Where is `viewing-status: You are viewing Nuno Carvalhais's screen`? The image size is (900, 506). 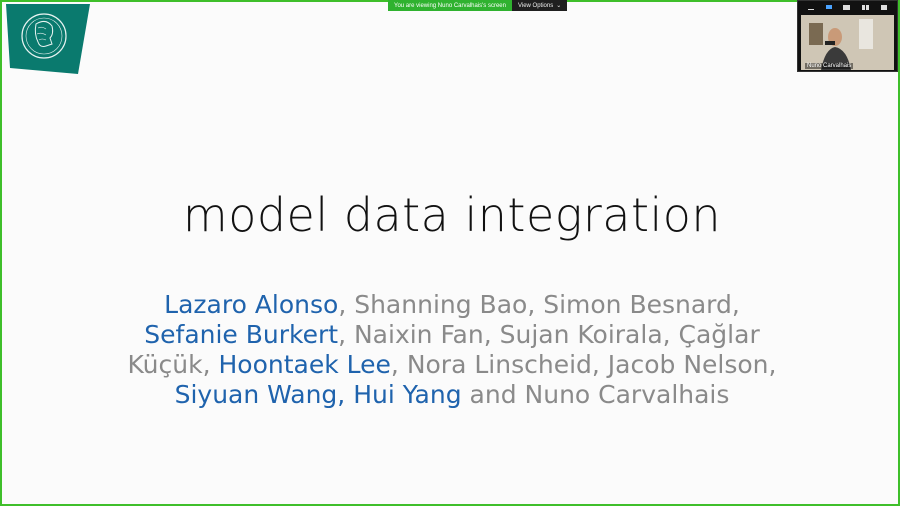 viewing-status: You are viewing Nuno Carvalhais's screen is located at coordinates (450, 5).